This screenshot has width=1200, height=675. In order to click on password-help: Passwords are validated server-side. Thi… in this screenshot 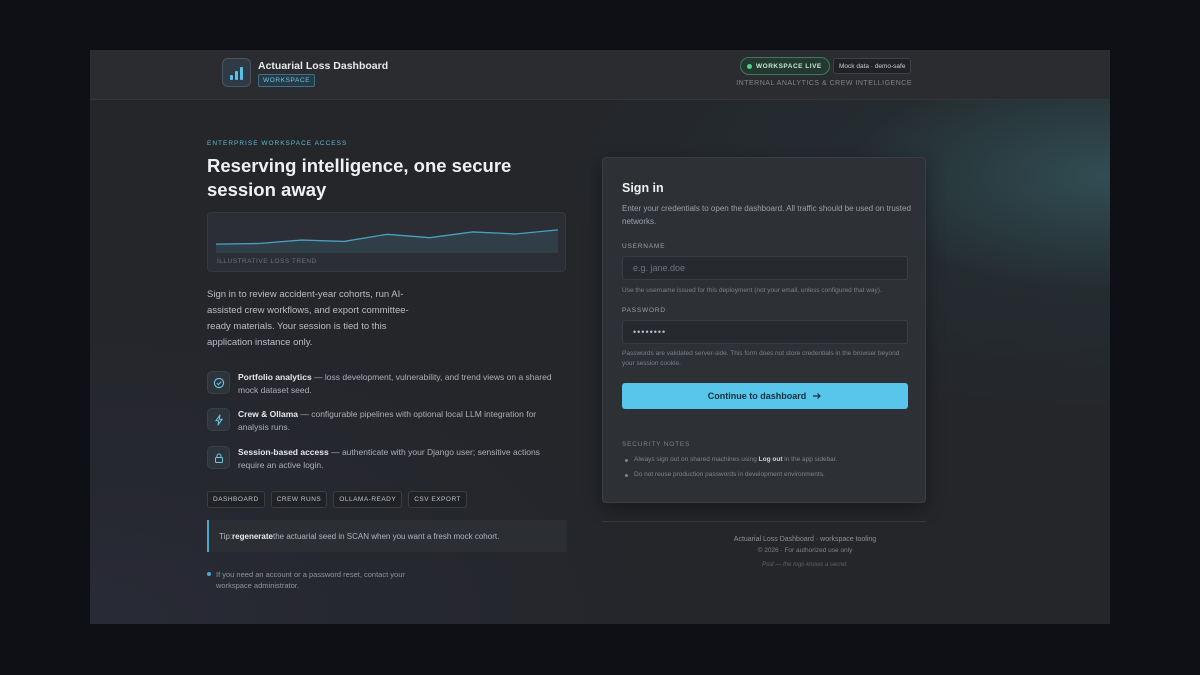, I will do `click(761, 358)`.